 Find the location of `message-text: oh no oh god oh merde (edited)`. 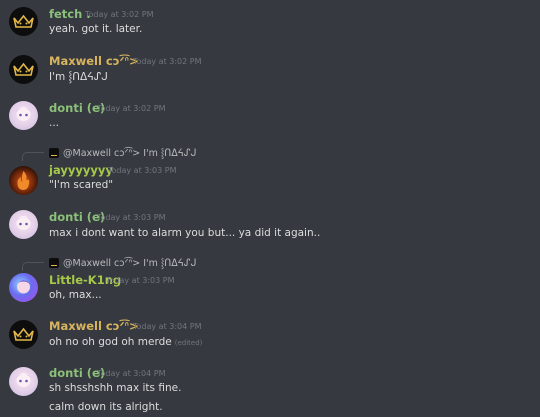

message-text: oh no oh god oh merde (edited) is located at coordinates (125, 342).